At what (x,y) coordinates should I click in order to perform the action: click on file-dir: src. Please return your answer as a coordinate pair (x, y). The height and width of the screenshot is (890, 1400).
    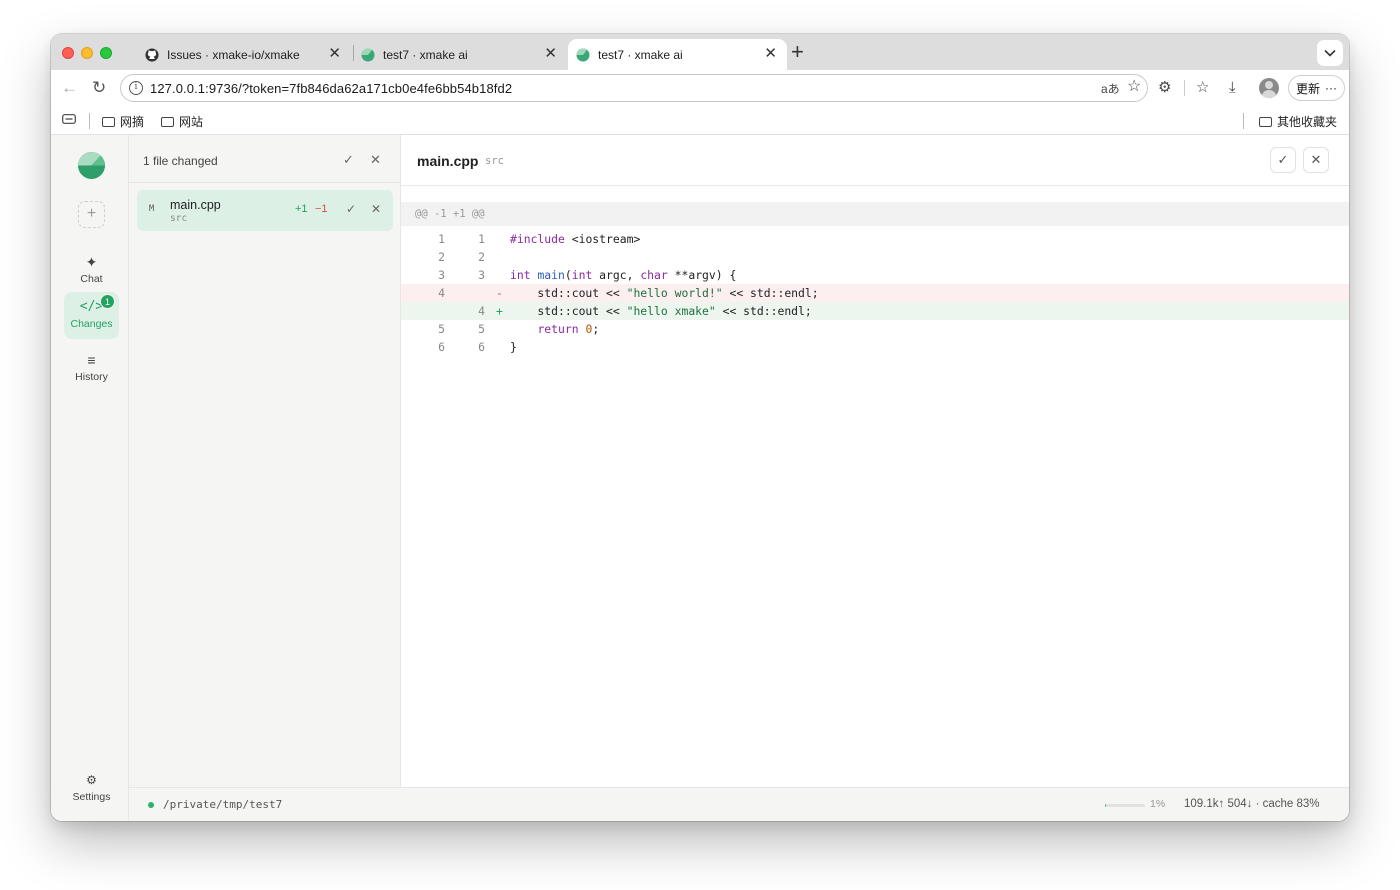
    Looking at the image, I should click on (179, 218).